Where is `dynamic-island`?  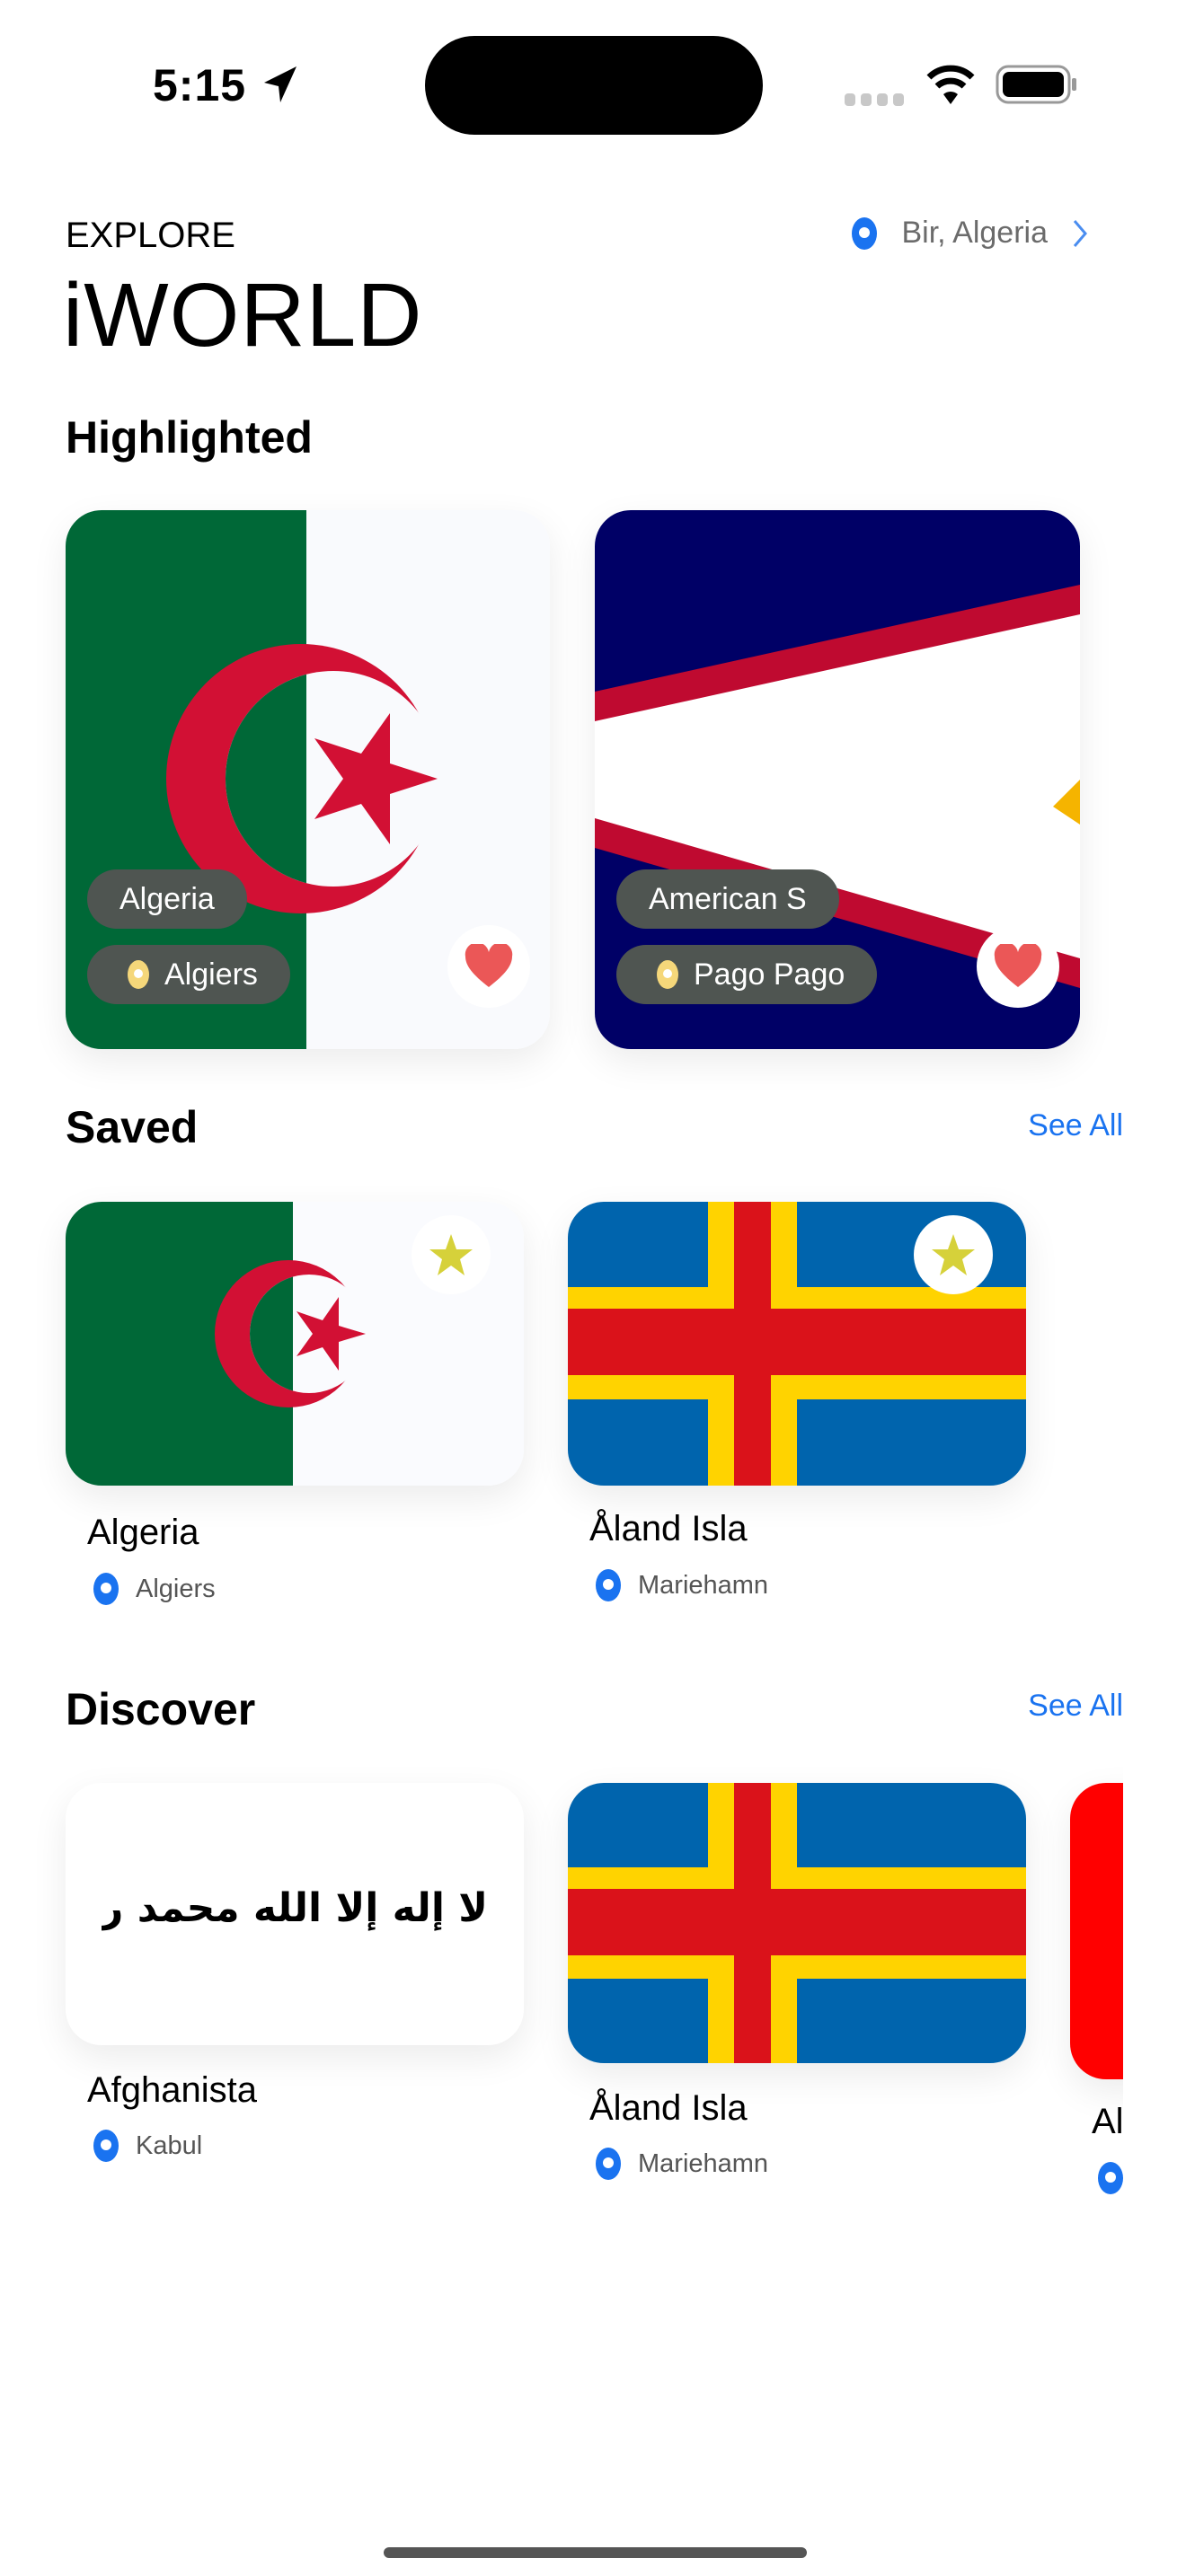 dynamic-island is located at coordinates (594, 85).